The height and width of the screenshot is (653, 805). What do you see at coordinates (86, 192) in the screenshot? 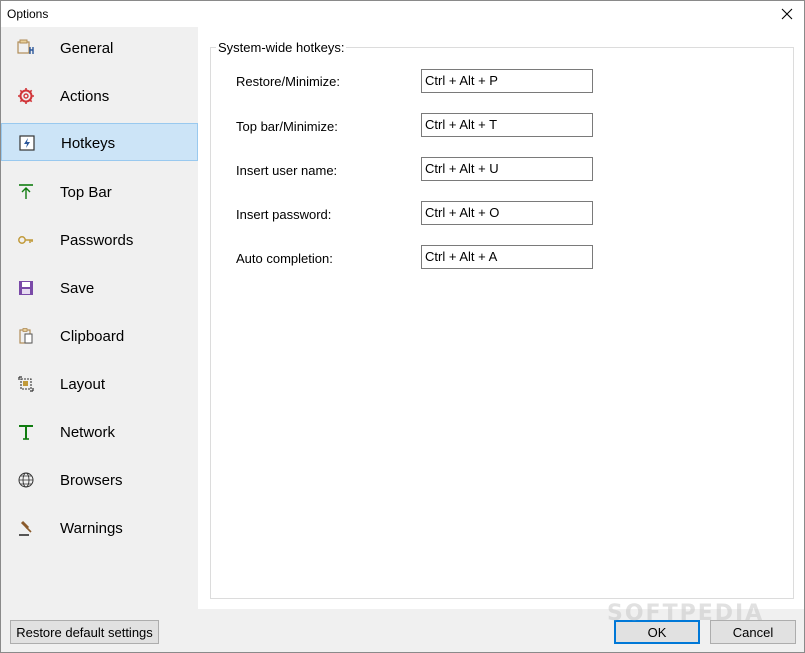
I see `sidebar-item-label: Top Bar` at bounding box center [86, 192].